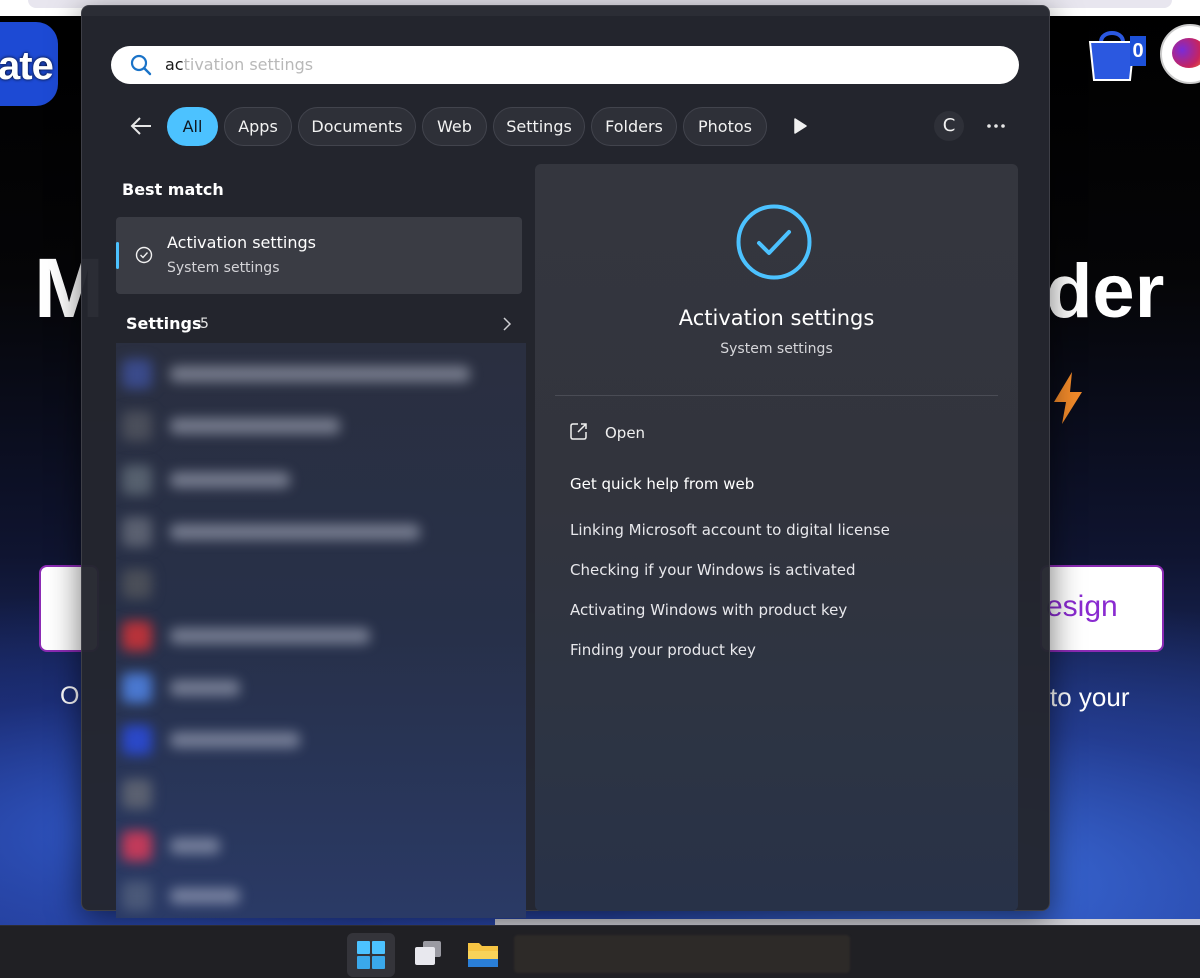 The image size is (1200, 978). Describe the element at coordinates (776, 318) in the screenshot. I see `preview-title: Activation settings` at that location.